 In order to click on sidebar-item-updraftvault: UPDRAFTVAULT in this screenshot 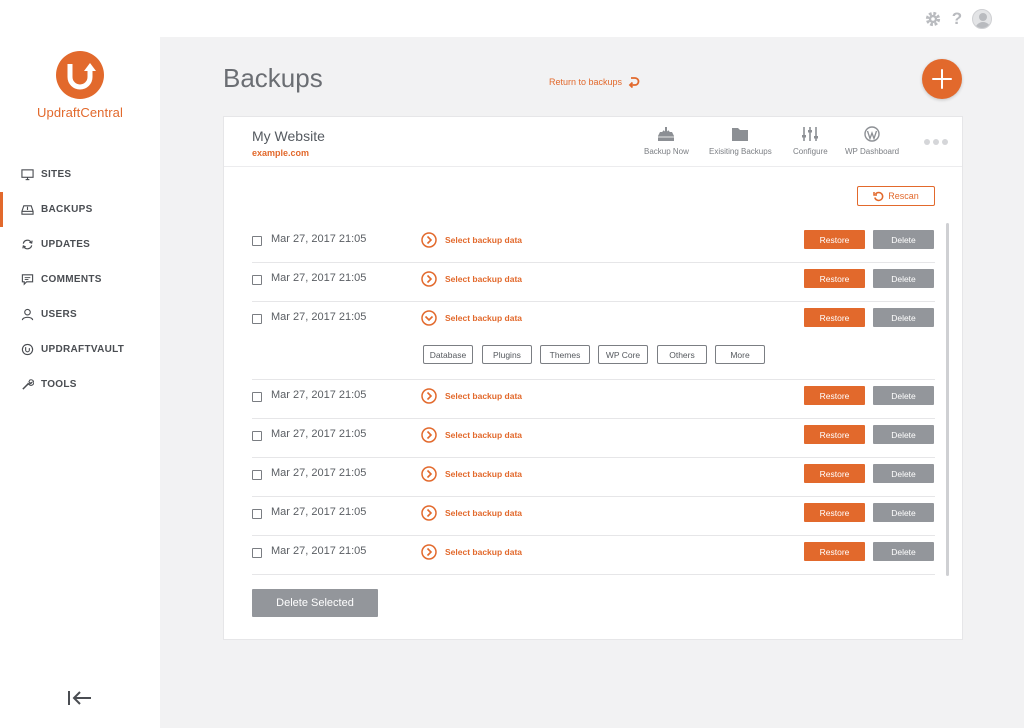, I will do `click(80, 349)`.